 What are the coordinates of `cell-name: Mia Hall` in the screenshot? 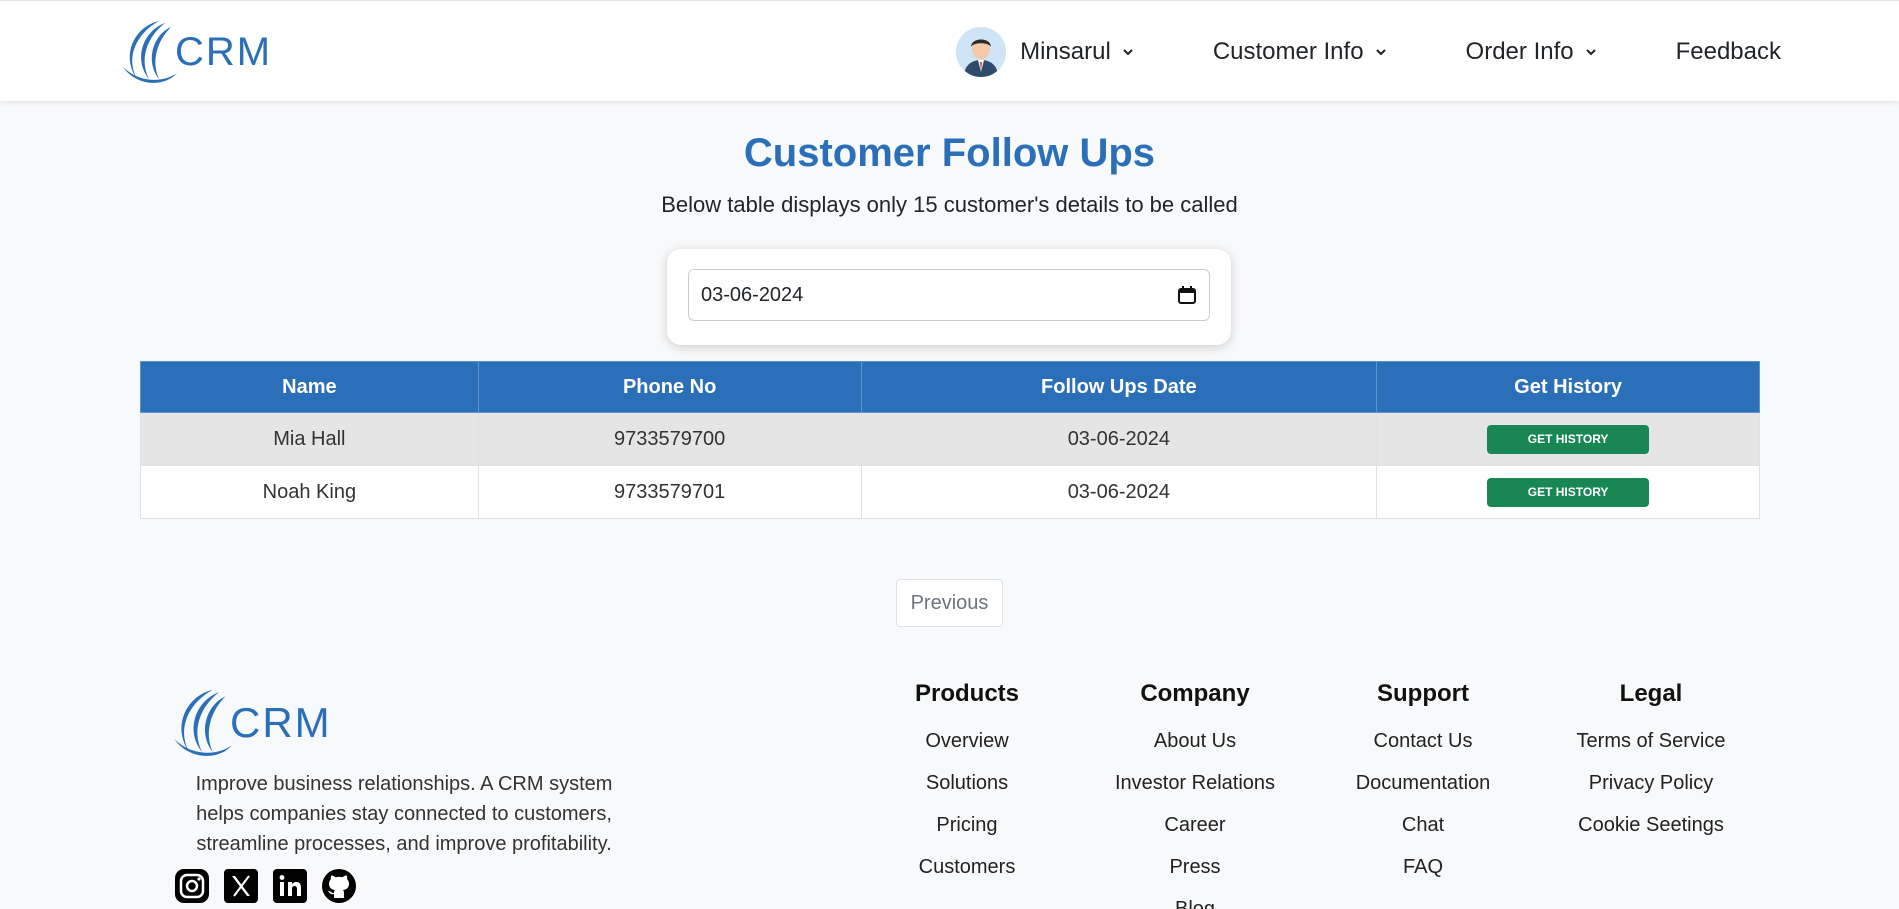 It's located at (309, 439).